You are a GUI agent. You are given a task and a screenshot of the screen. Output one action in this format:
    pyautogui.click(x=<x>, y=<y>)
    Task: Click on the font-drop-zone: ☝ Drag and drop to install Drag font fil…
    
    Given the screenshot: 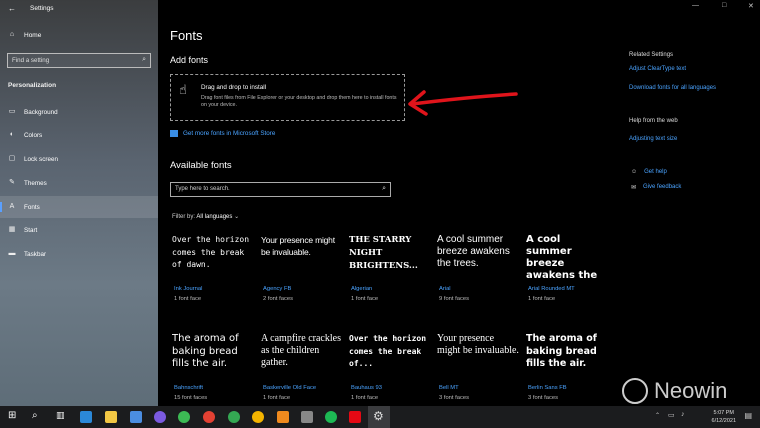 What is the action you would take?
    pyautogui.click(x=287, y=97)
    